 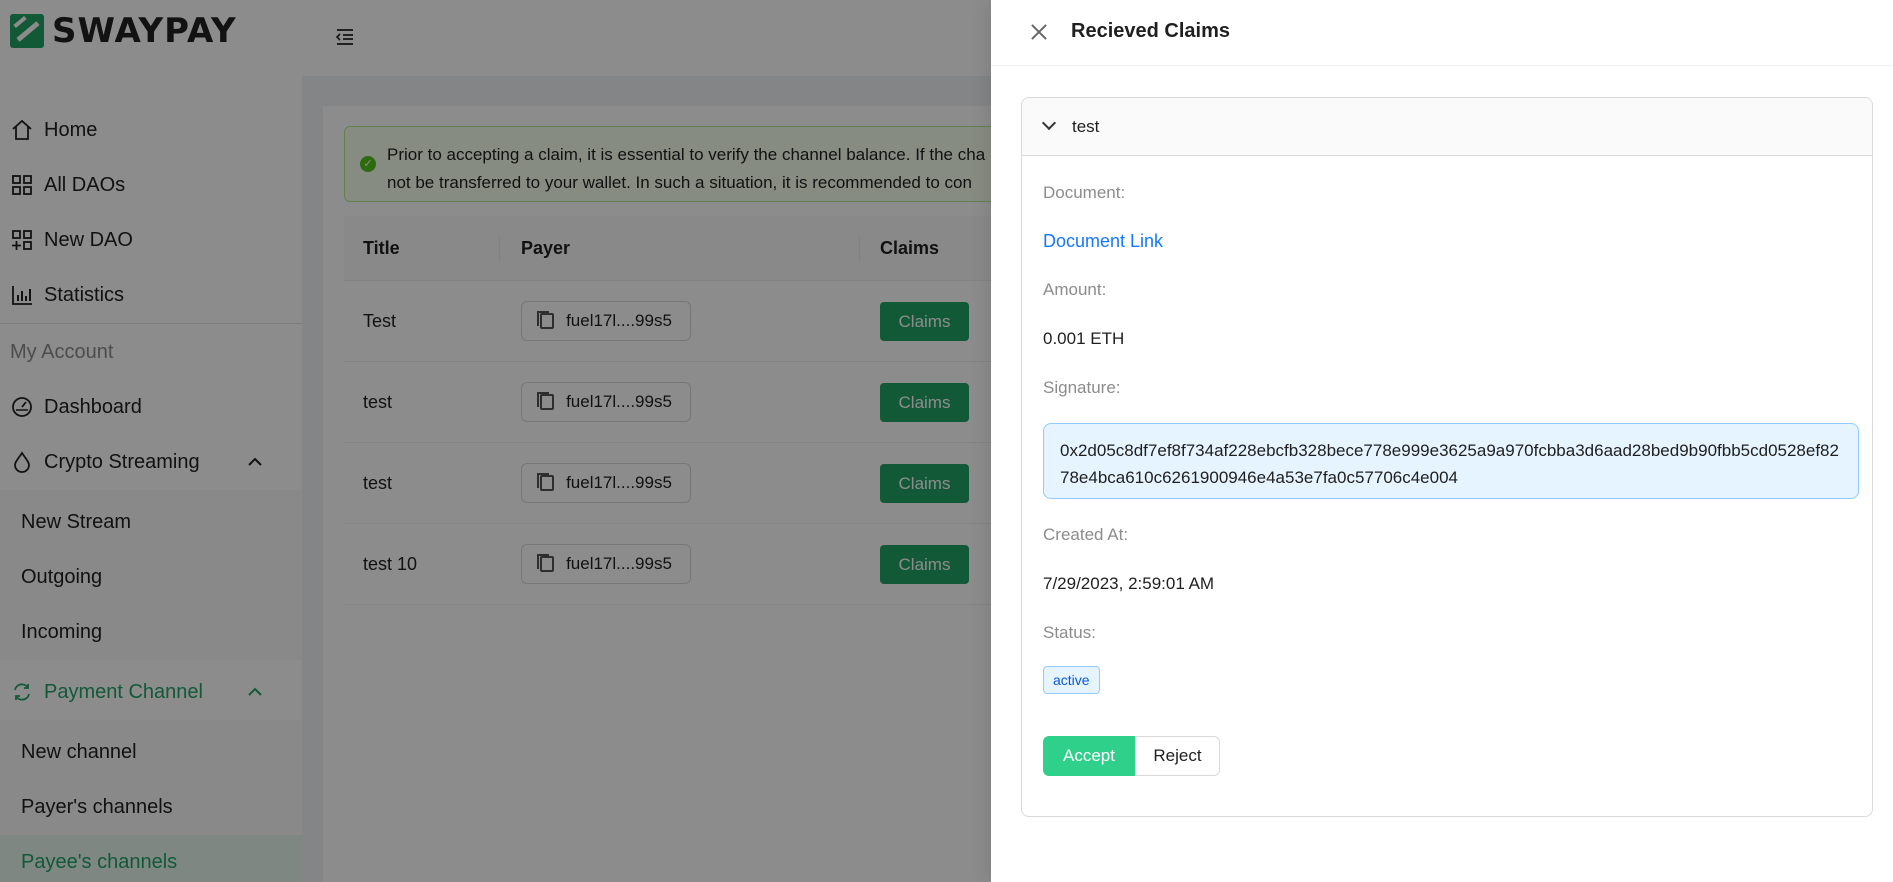 What do you see at coordinates (1442, 33) in the screenshot?
I see `drawer-header: Recieved Claims` at bounding box center [1442, 33].